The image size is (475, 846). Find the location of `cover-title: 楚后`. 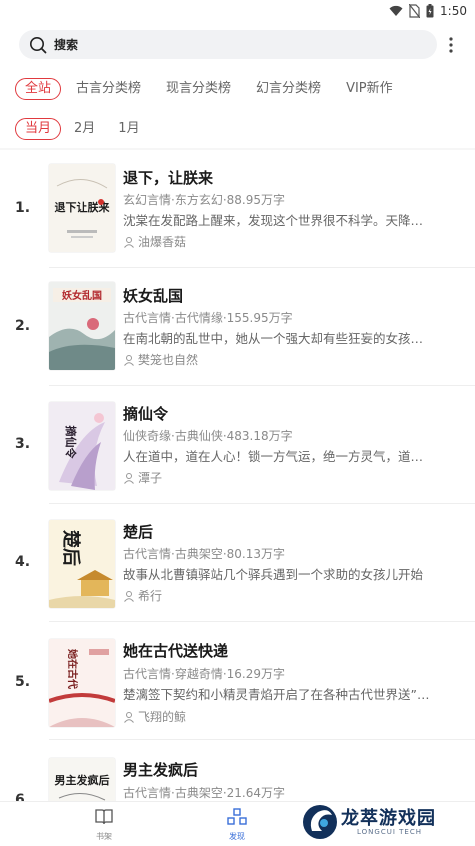

cover-title: 楚后 is located at coordinates (71, 548).